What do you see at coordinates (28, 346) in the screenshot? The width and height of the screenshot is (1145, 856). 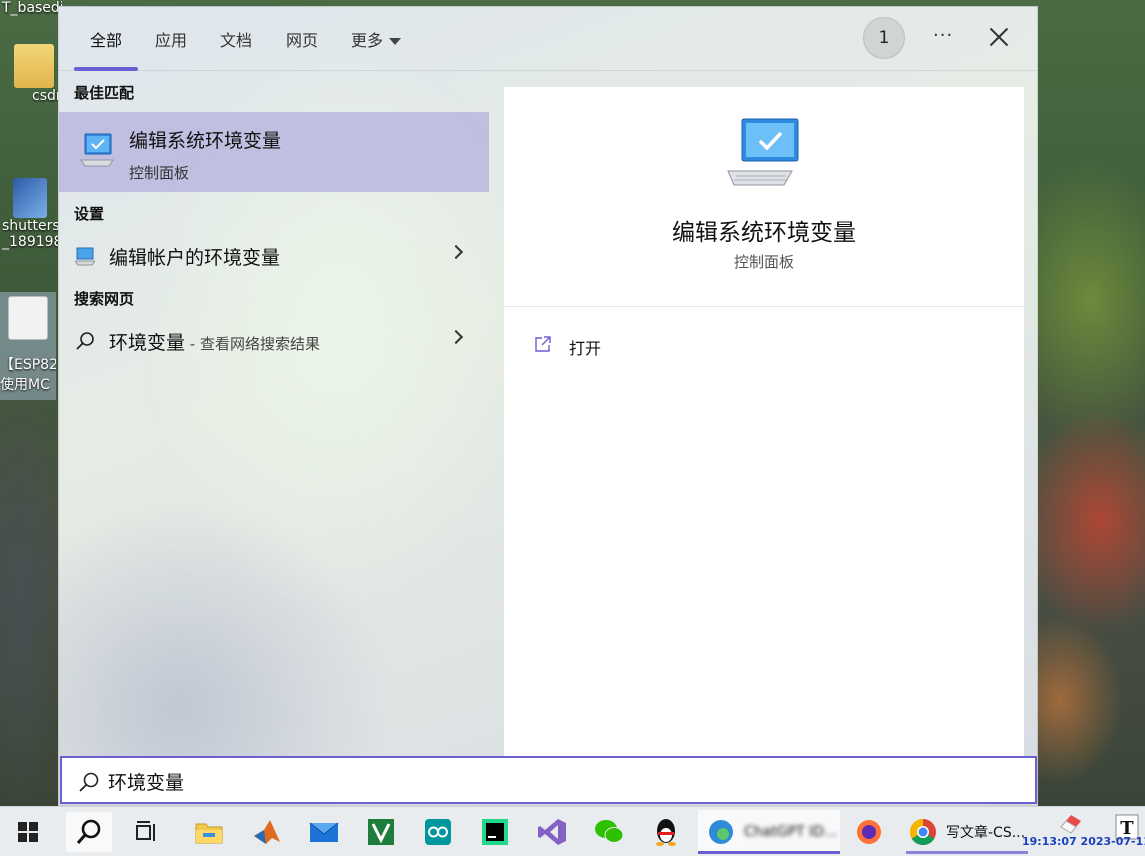 I see `desktop-icon-esp-doc: 【ESP82 使用MC` at bounding box center [28, 346].